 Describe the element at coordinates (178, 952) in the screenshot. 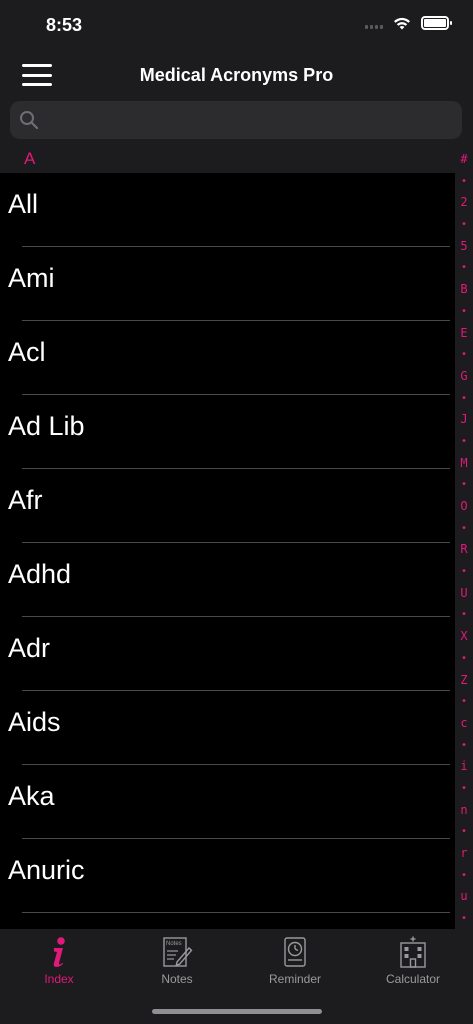

I see `notes-icon: Notes` at that location.